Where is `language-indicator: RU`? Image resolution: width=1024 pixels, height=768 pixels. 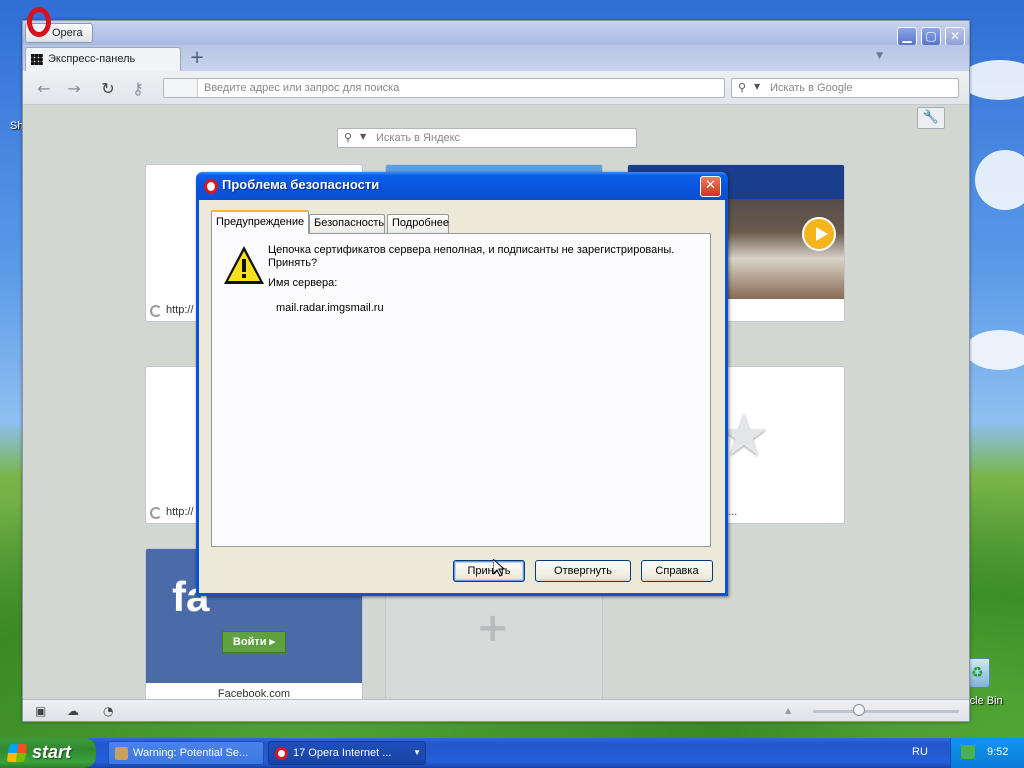
language-indicator: RU is located at coordinates (920, 752).